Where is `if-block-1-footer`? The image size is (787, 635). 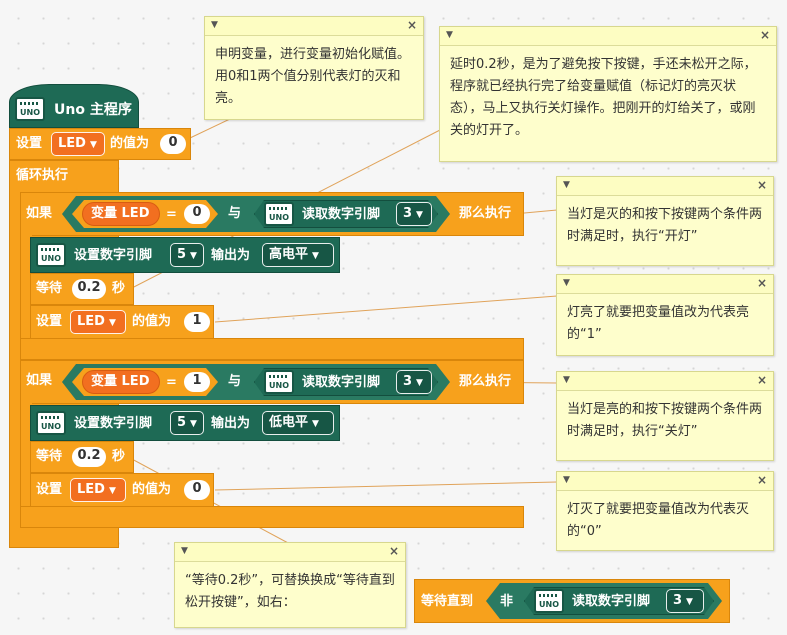 if-block-1-footer is located at coordinates (272, 349).